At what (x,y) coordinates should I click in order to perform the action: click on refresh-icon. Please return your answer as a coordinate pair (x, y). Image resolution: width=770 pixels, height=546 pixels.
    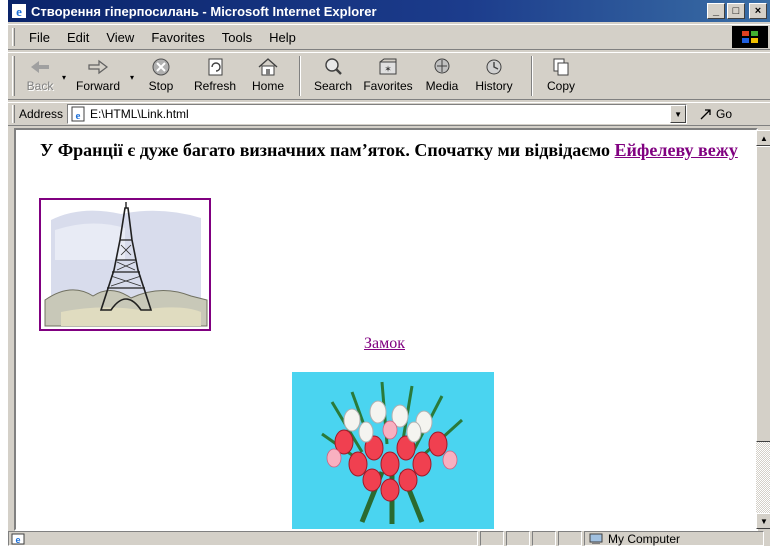
    Looking at the image, I should click on (215, 67).